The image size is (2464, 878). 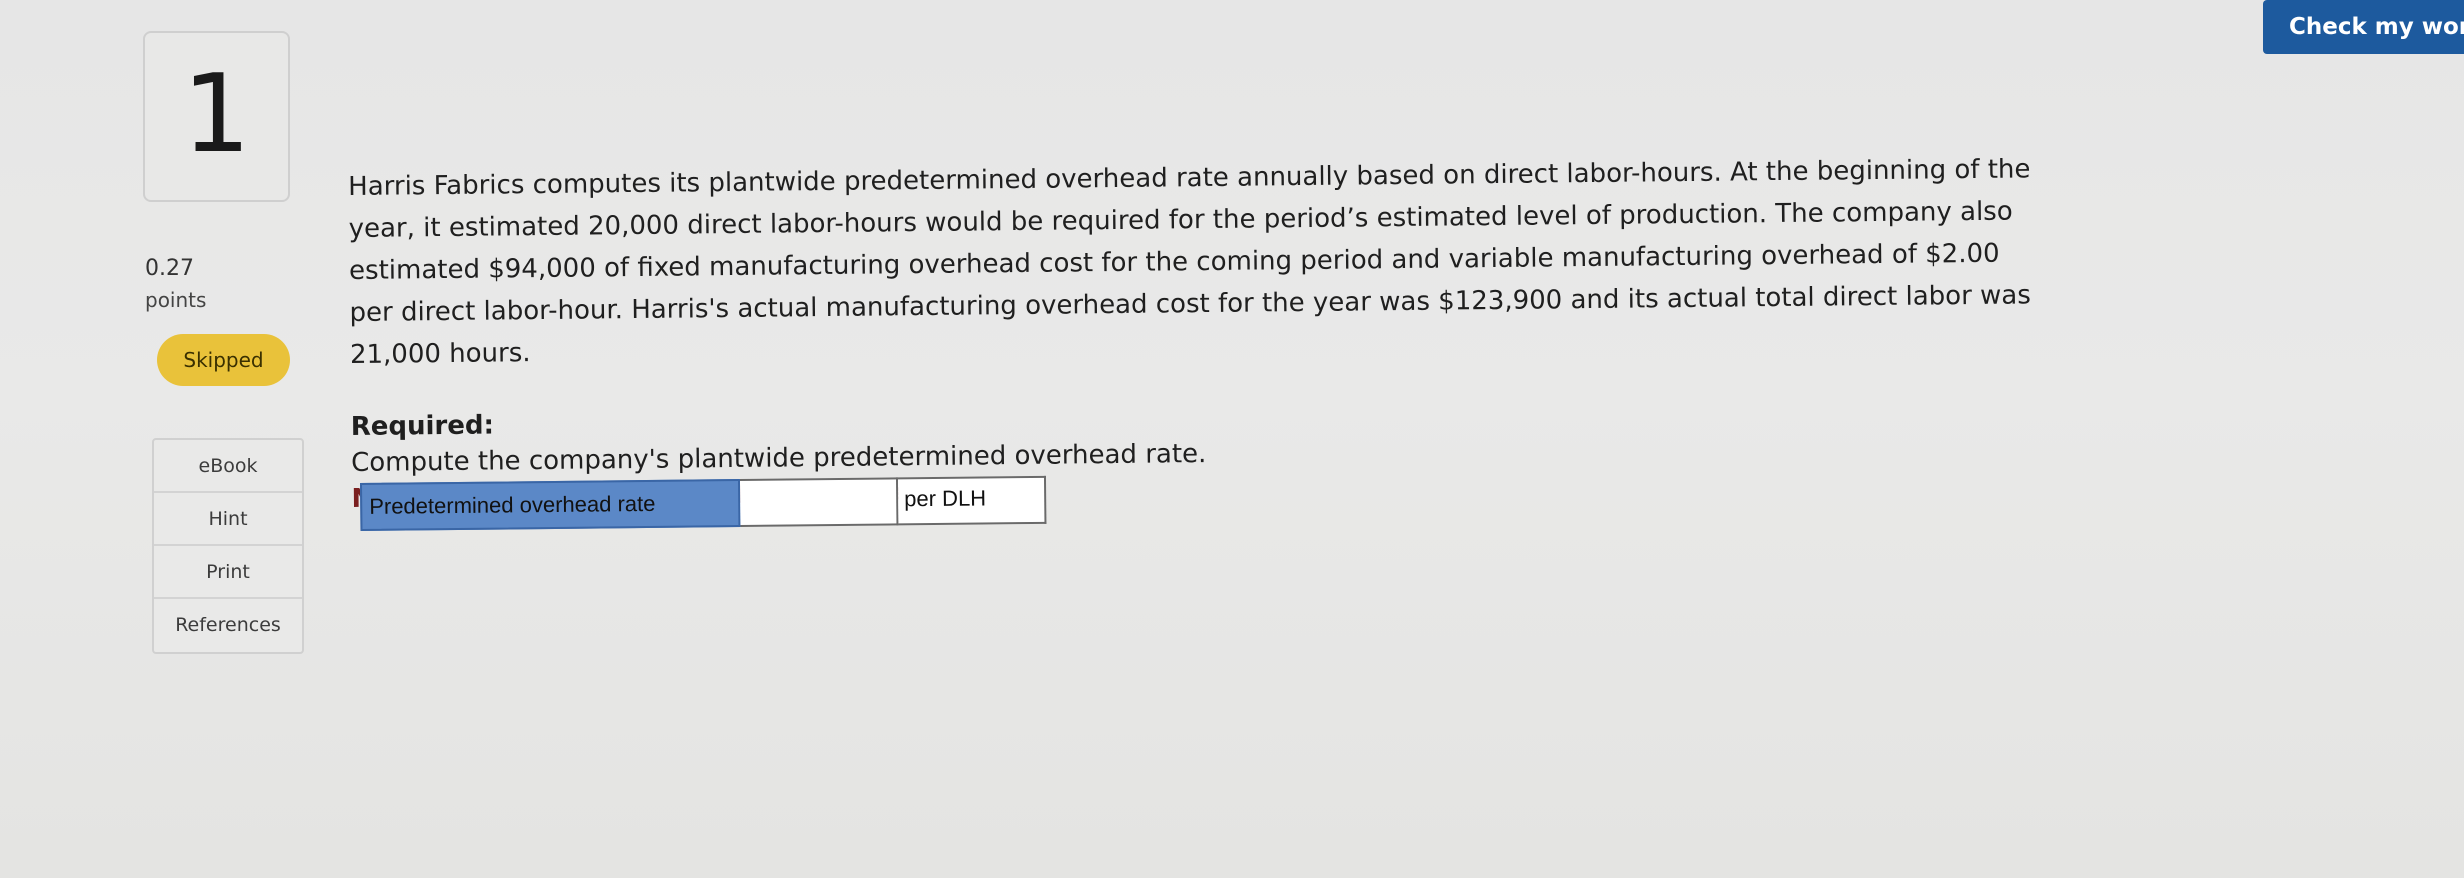 I want to click on answer-label: Predetermined overhead rate, so click(x=550, y=505).